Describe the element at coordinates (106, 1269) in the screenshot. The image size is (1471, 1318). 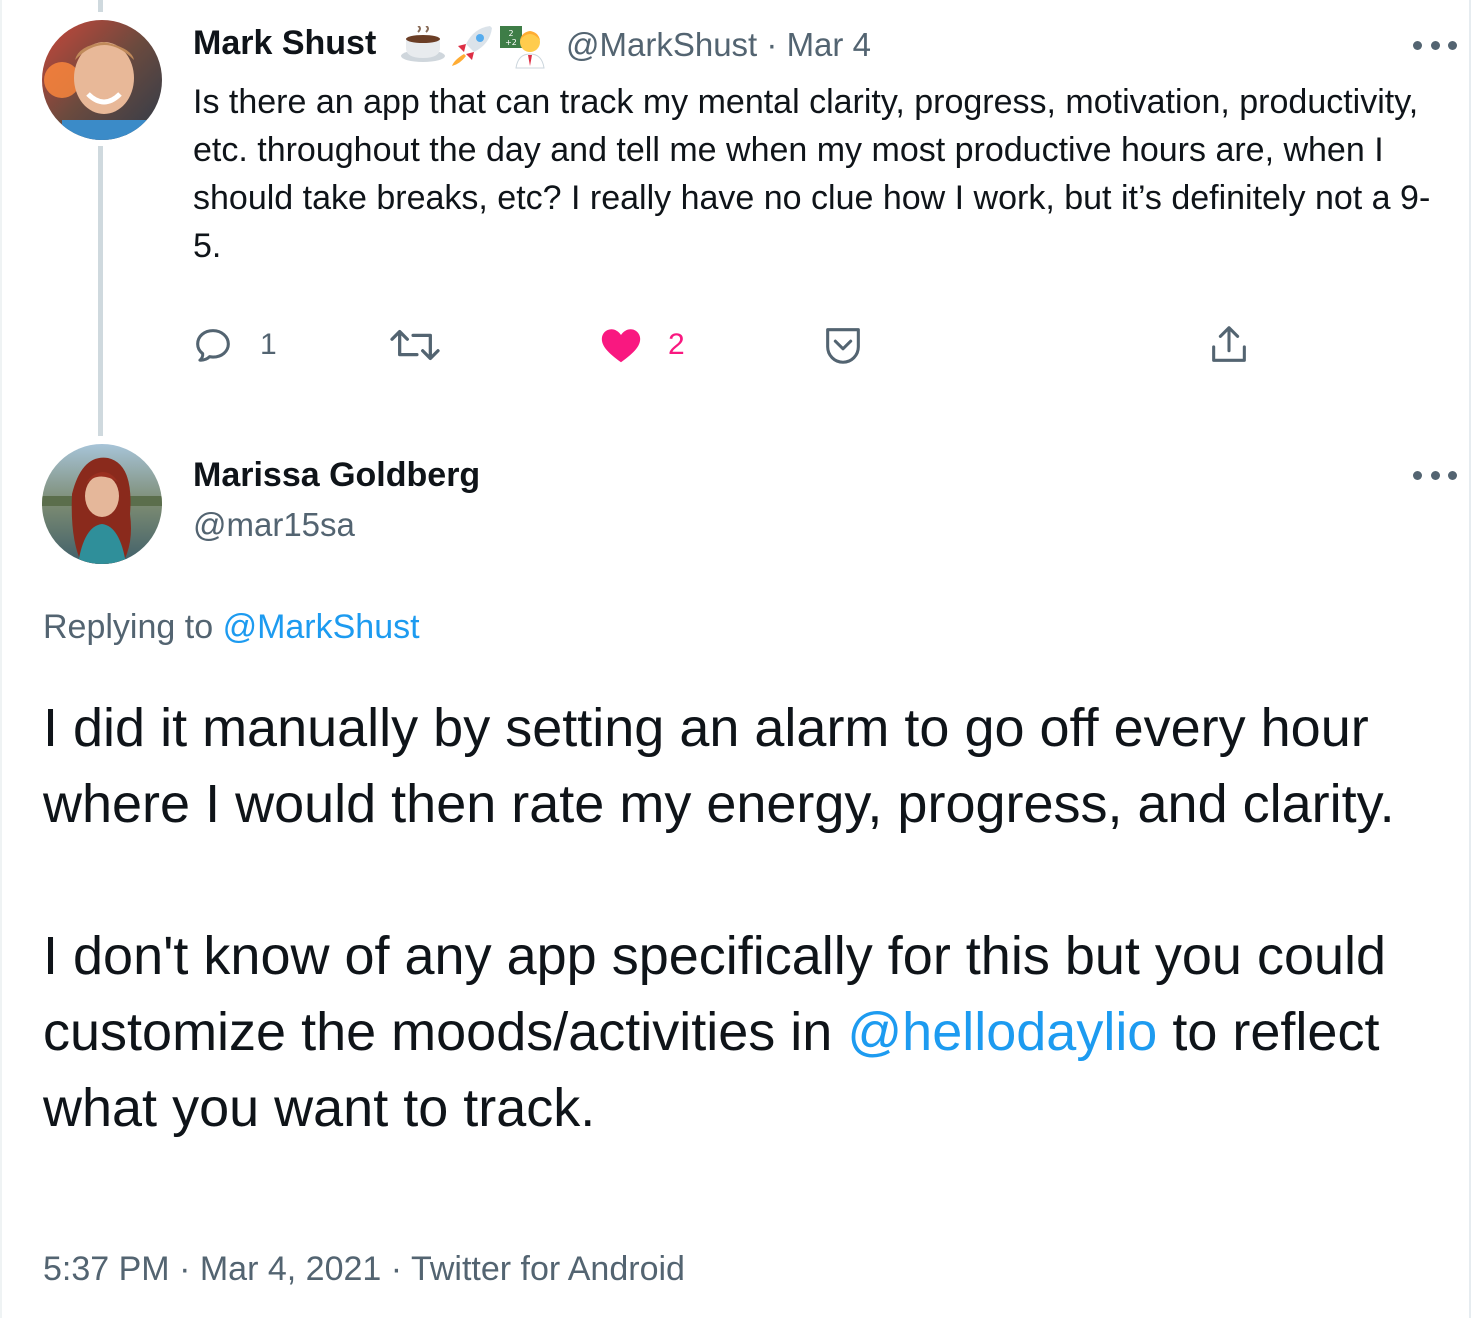
I see `tweet-time: 5:37 PM` at that location.